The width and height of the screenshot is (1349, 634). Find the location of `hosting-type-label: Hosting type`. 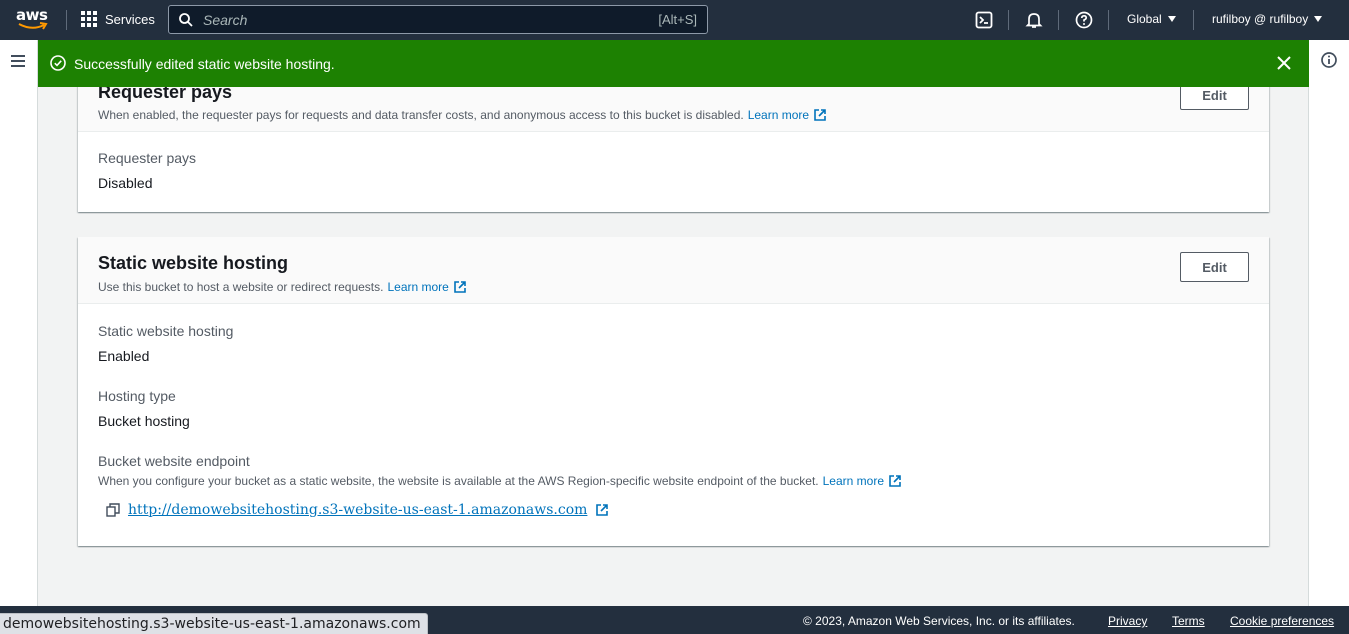

hosting-type-label: Hosting type is located at coordinates (137, 396).